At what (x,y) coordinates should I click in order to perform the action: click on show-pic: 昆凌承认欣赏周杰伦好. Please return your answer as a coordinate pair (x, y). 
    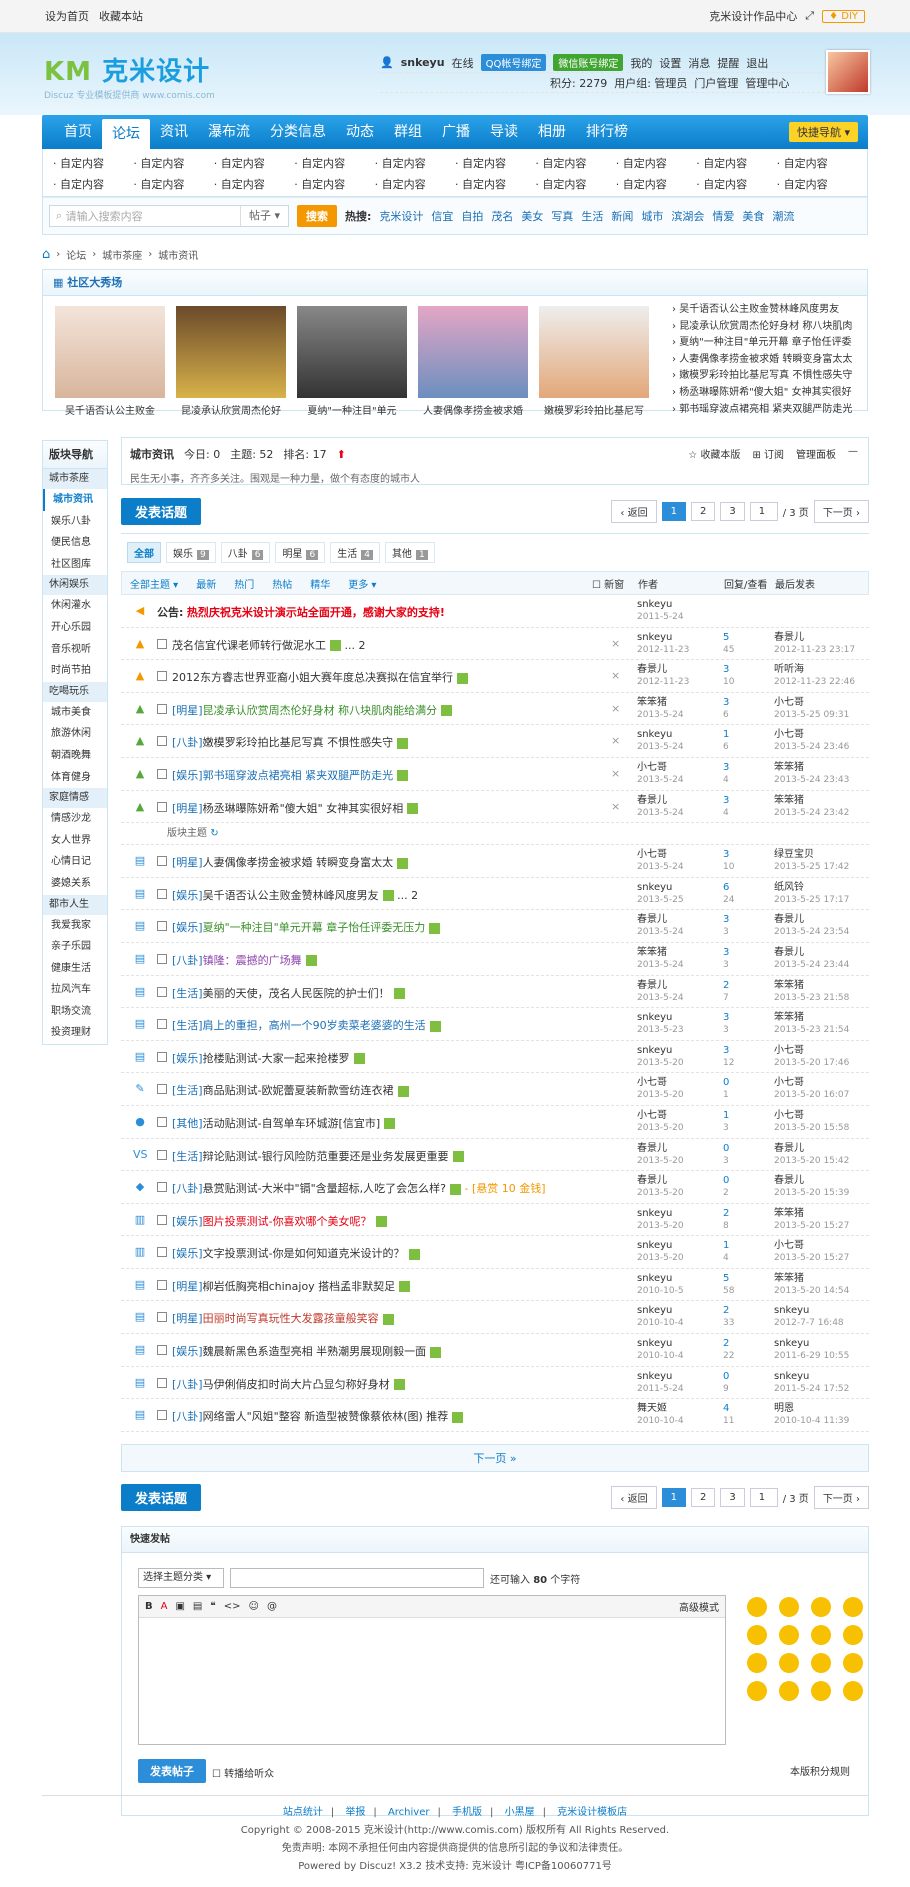
    Looking at the image, I should click on (231, 361).